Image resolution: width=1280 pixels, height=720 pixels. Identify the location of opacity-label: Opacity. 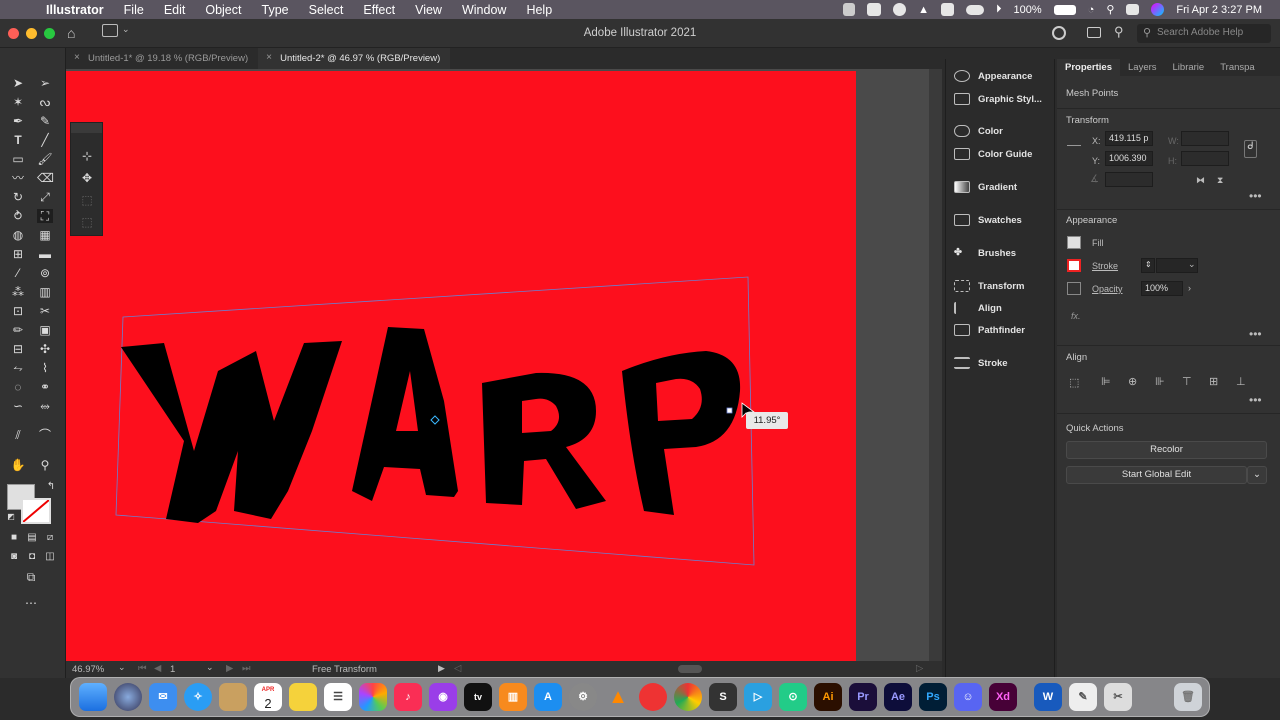
(1107, 289).